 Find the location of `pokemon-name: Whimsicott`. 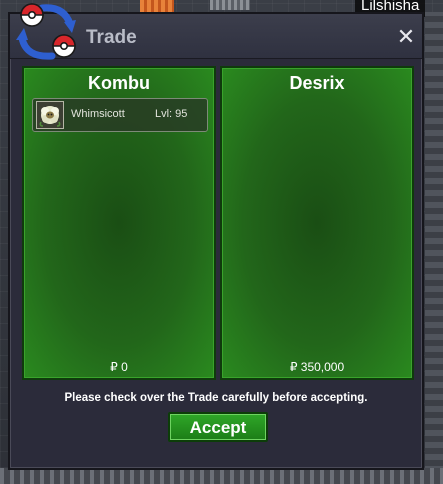

pokemon-name: Whimsicott is located at coordinates (98, 114).